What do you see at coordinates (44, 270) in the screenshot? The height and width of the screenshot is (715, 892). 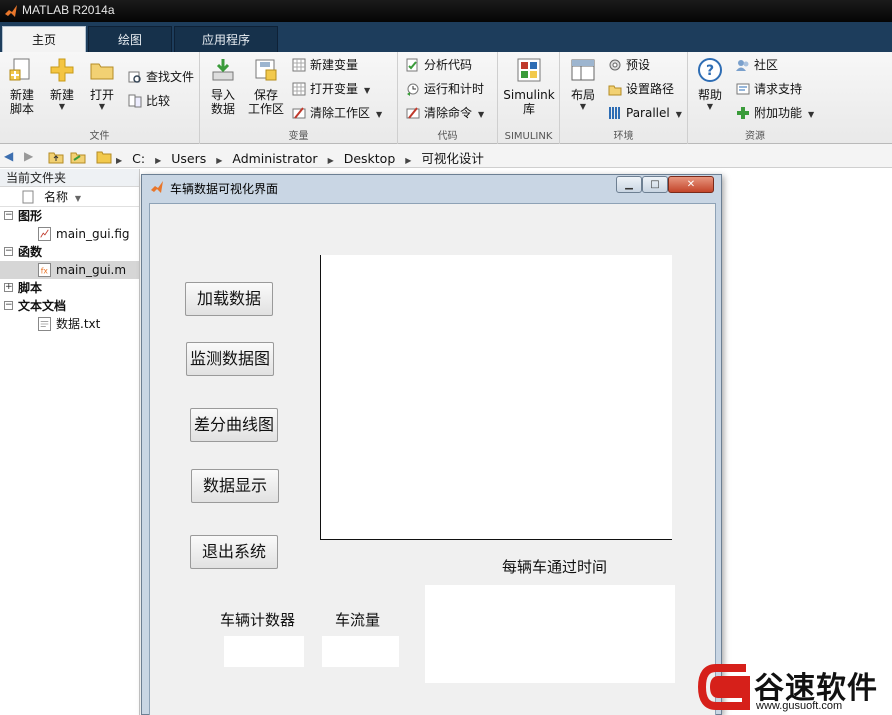 I see `m-file-icon: fx` at bounding box center [44, 270].